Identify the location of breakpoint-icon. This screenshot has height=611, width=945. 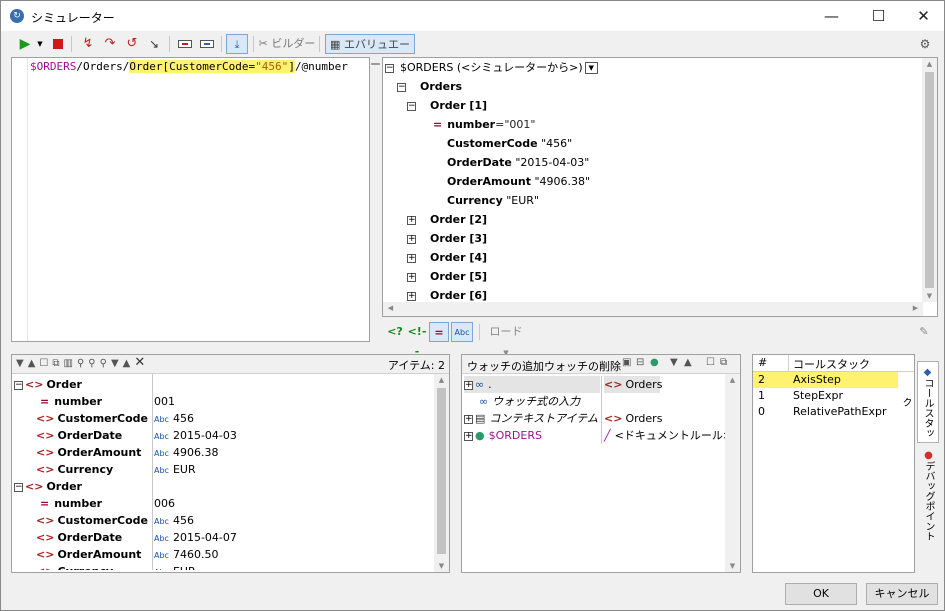
(185, 44).